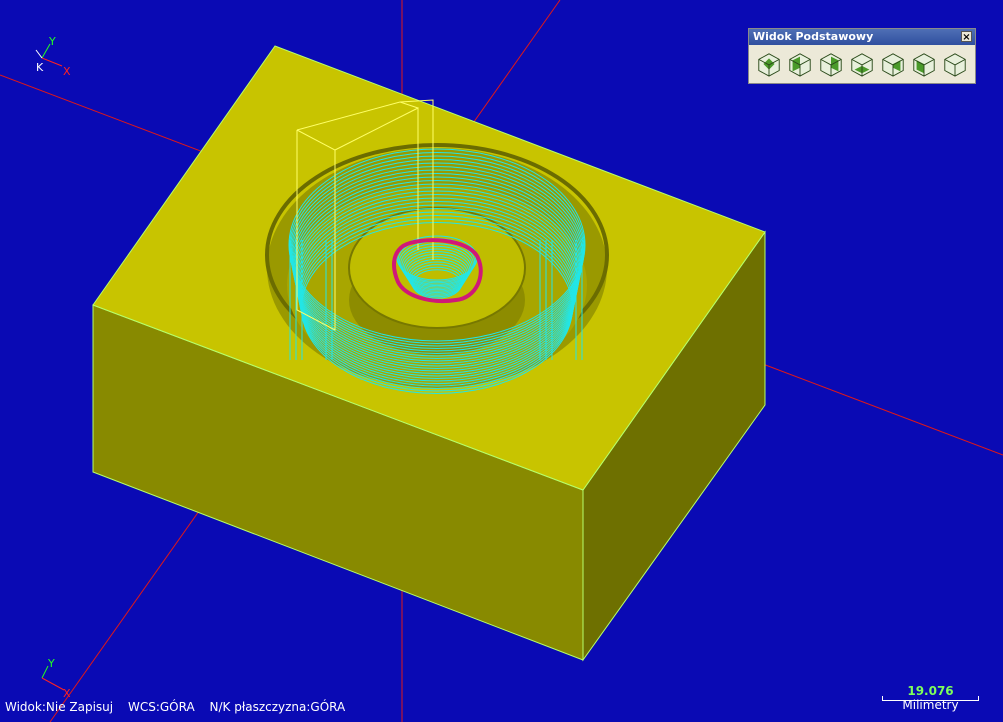 This screenshot has width=1003, height=722. I want to click on toolbar-title: Widok Podstawowy ×, so click(862, 37).